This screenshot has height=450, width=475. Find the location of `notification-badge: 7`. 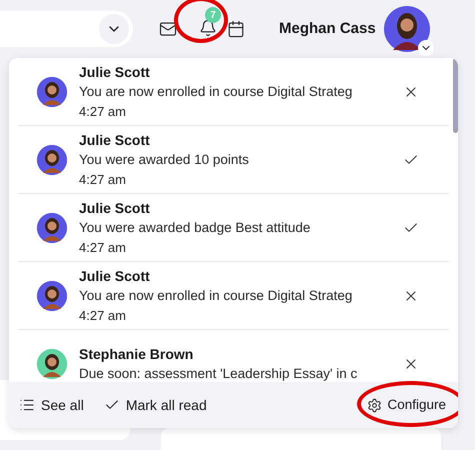

notification-badge: 7 is located at coordinates (213, 15).